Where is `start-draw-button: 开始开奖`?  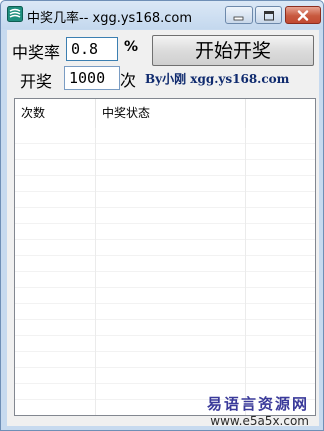
start-draw-button: 开始开奖 is located at coordinates (233, 50).